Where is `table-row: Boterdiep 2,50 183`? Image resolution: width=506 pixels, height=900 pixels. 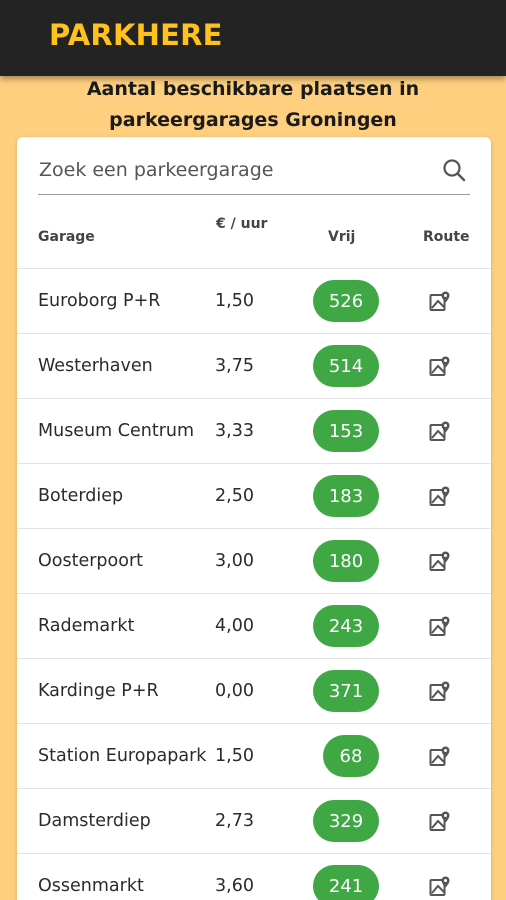 table-row: Boterdiep 2,50 183 is located at coordinates (254, 496).